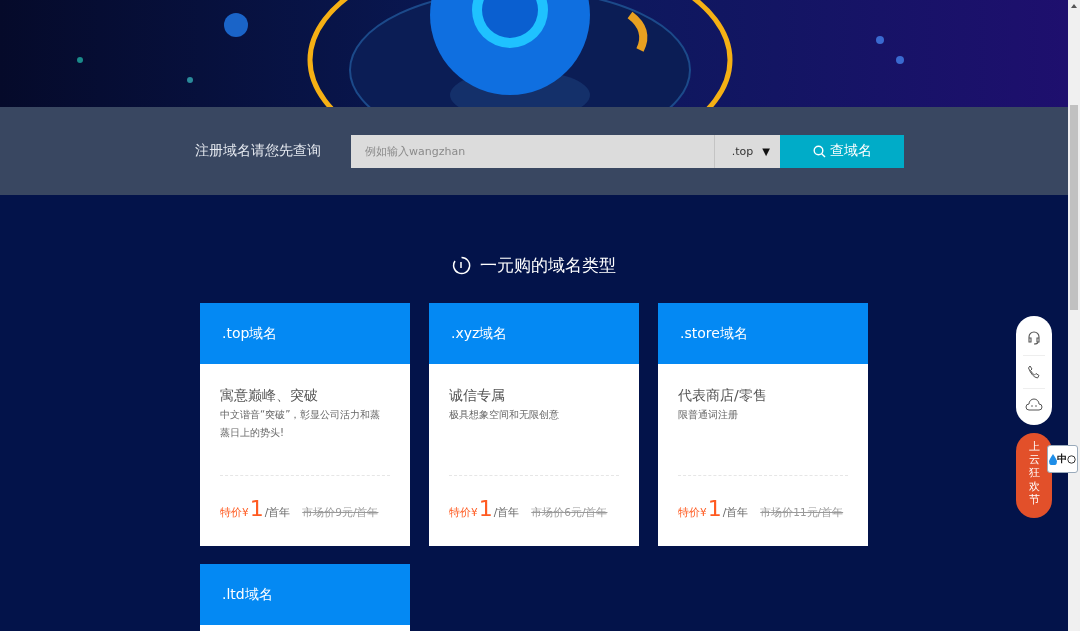 The height and width of the screenshot is (631, 1080). Describe the element at coordinates (479, 333) in the screenshot. I see `card-title: .xyz域名` at that location.